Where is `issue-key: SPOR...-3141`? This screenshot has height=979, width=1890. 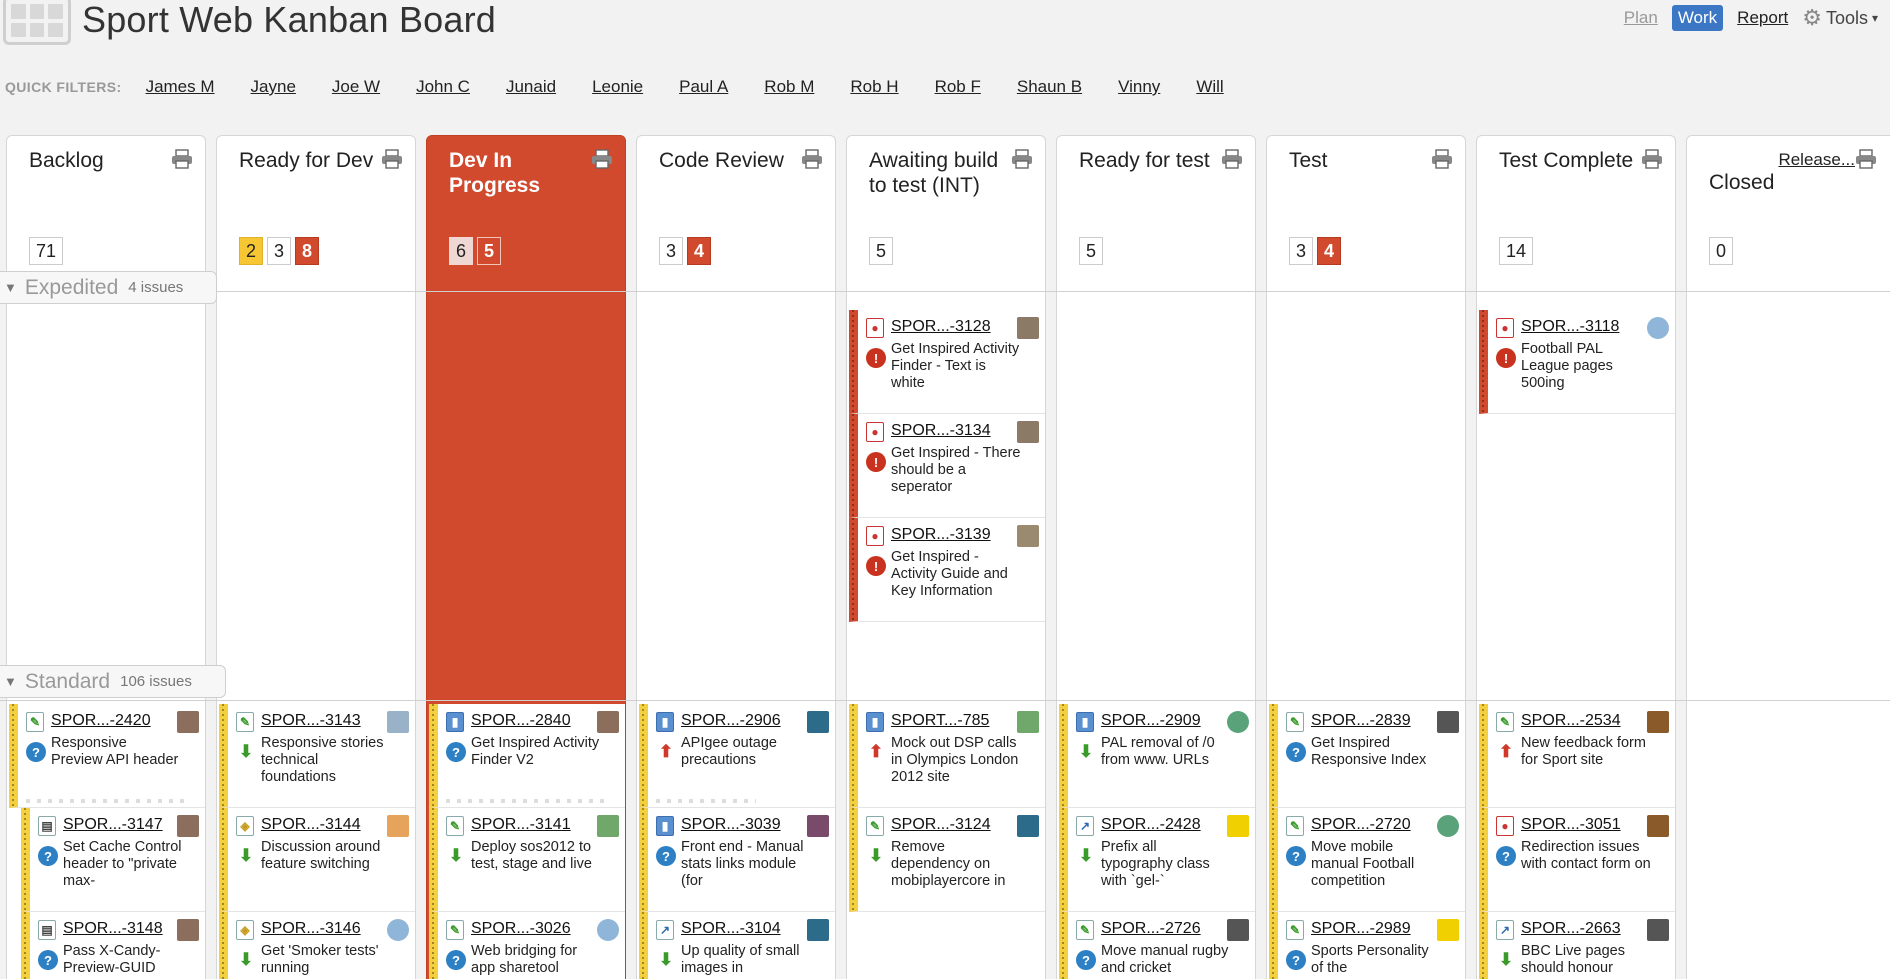
issue-key: SPOR...-3141 is located at coordinates (521, 825).